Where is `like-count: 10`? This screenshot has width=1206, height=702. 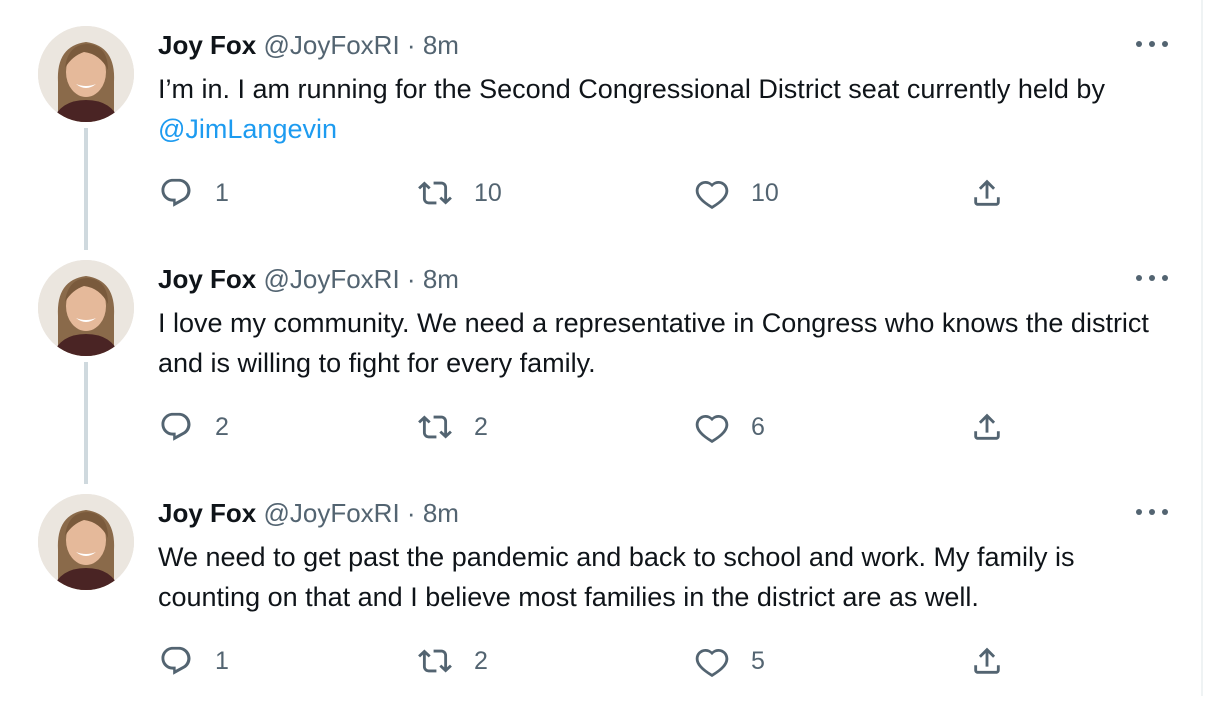 like-count: 10 is located at coordinates (765, 192).